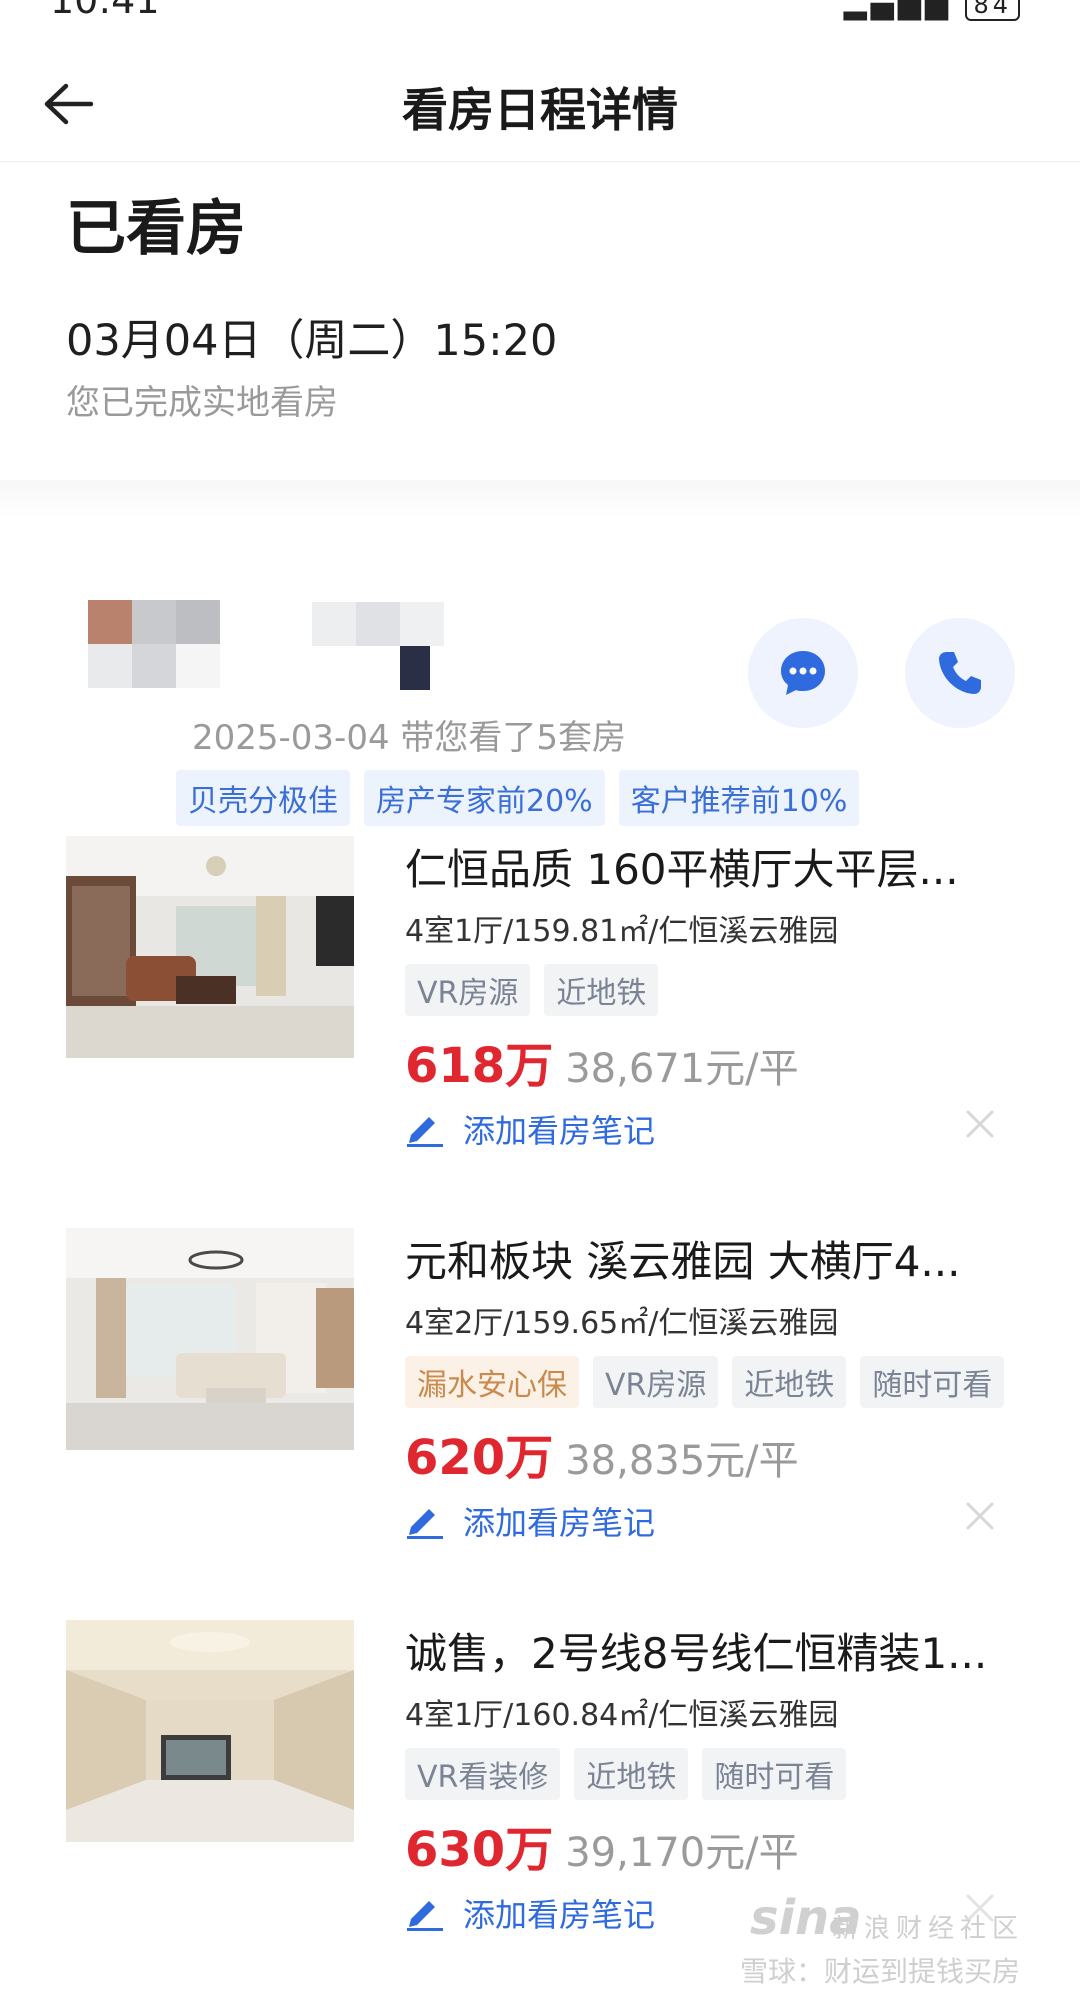  I want to click on header: 看房日程详情, so click(540, 94).